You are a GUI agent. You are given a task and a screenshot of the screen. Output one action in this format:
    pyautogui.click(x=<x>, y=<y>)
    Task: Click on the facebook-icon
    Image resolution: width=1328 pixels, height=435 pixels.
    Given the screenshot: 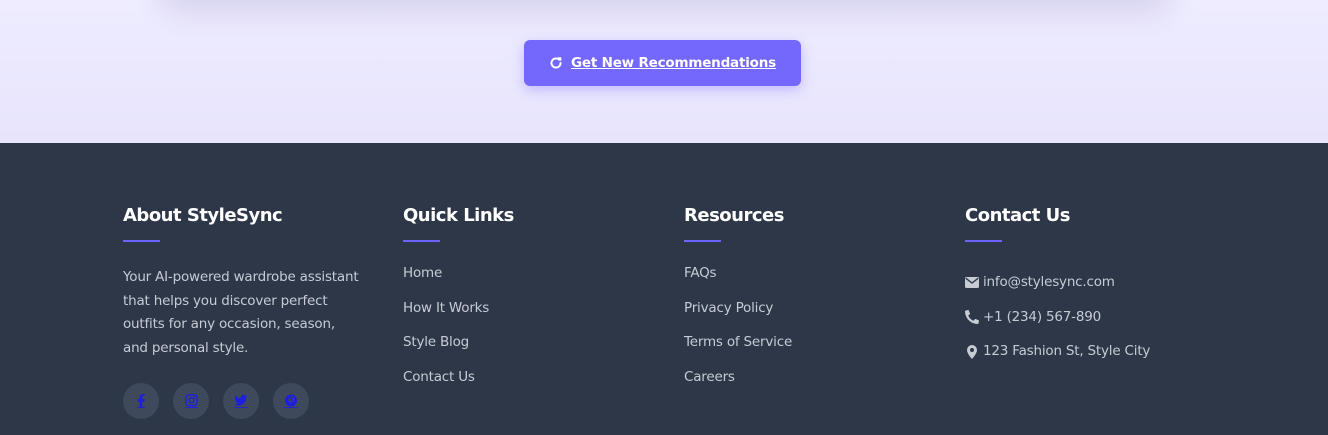 What is the action you would take?
    pyautogui.click(x=141, y=401)
    